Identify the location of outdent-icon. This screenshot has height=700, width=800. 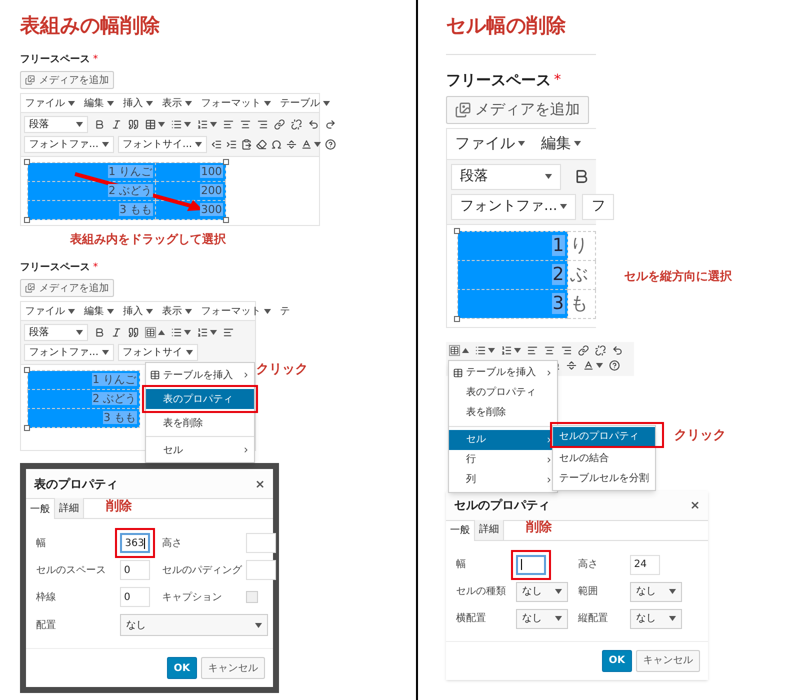
(216, 144).